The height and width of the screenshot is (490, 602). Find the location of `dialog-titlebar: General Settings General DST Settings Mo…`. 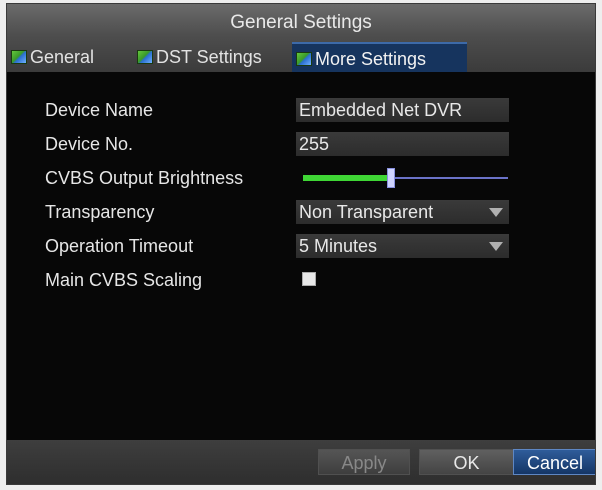

dialog-titlebar: General Settings General DST Settings Mo… is located at coordinates (301, 38).